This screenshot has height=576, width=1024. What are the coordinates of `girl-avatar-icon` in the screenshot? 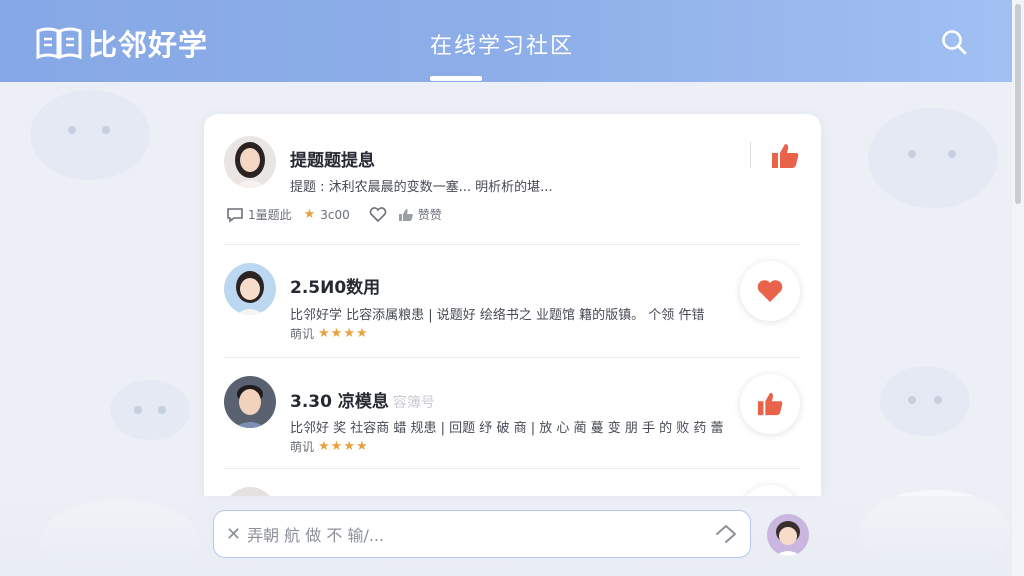 It's located at (250, 289).